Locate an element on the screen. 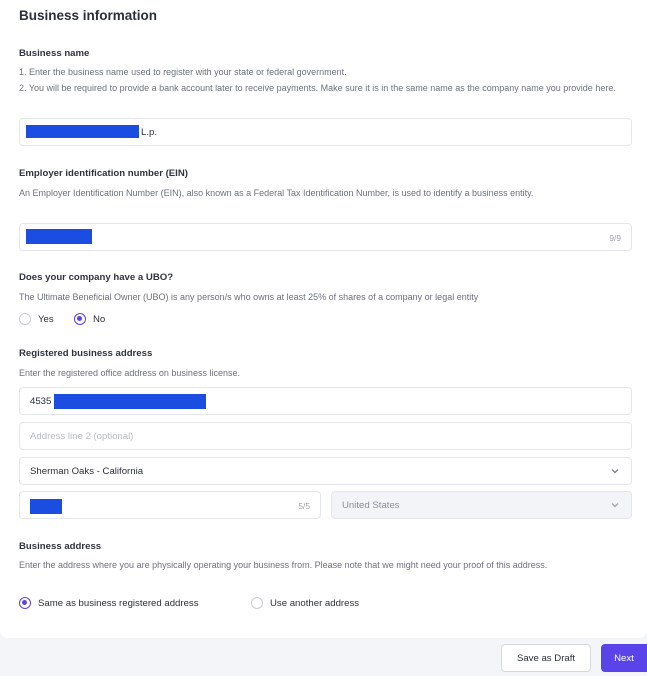 The height and width of the screenshot is (676, 647). registered-address-label: Registered business address is located at coordinates (86, 353).